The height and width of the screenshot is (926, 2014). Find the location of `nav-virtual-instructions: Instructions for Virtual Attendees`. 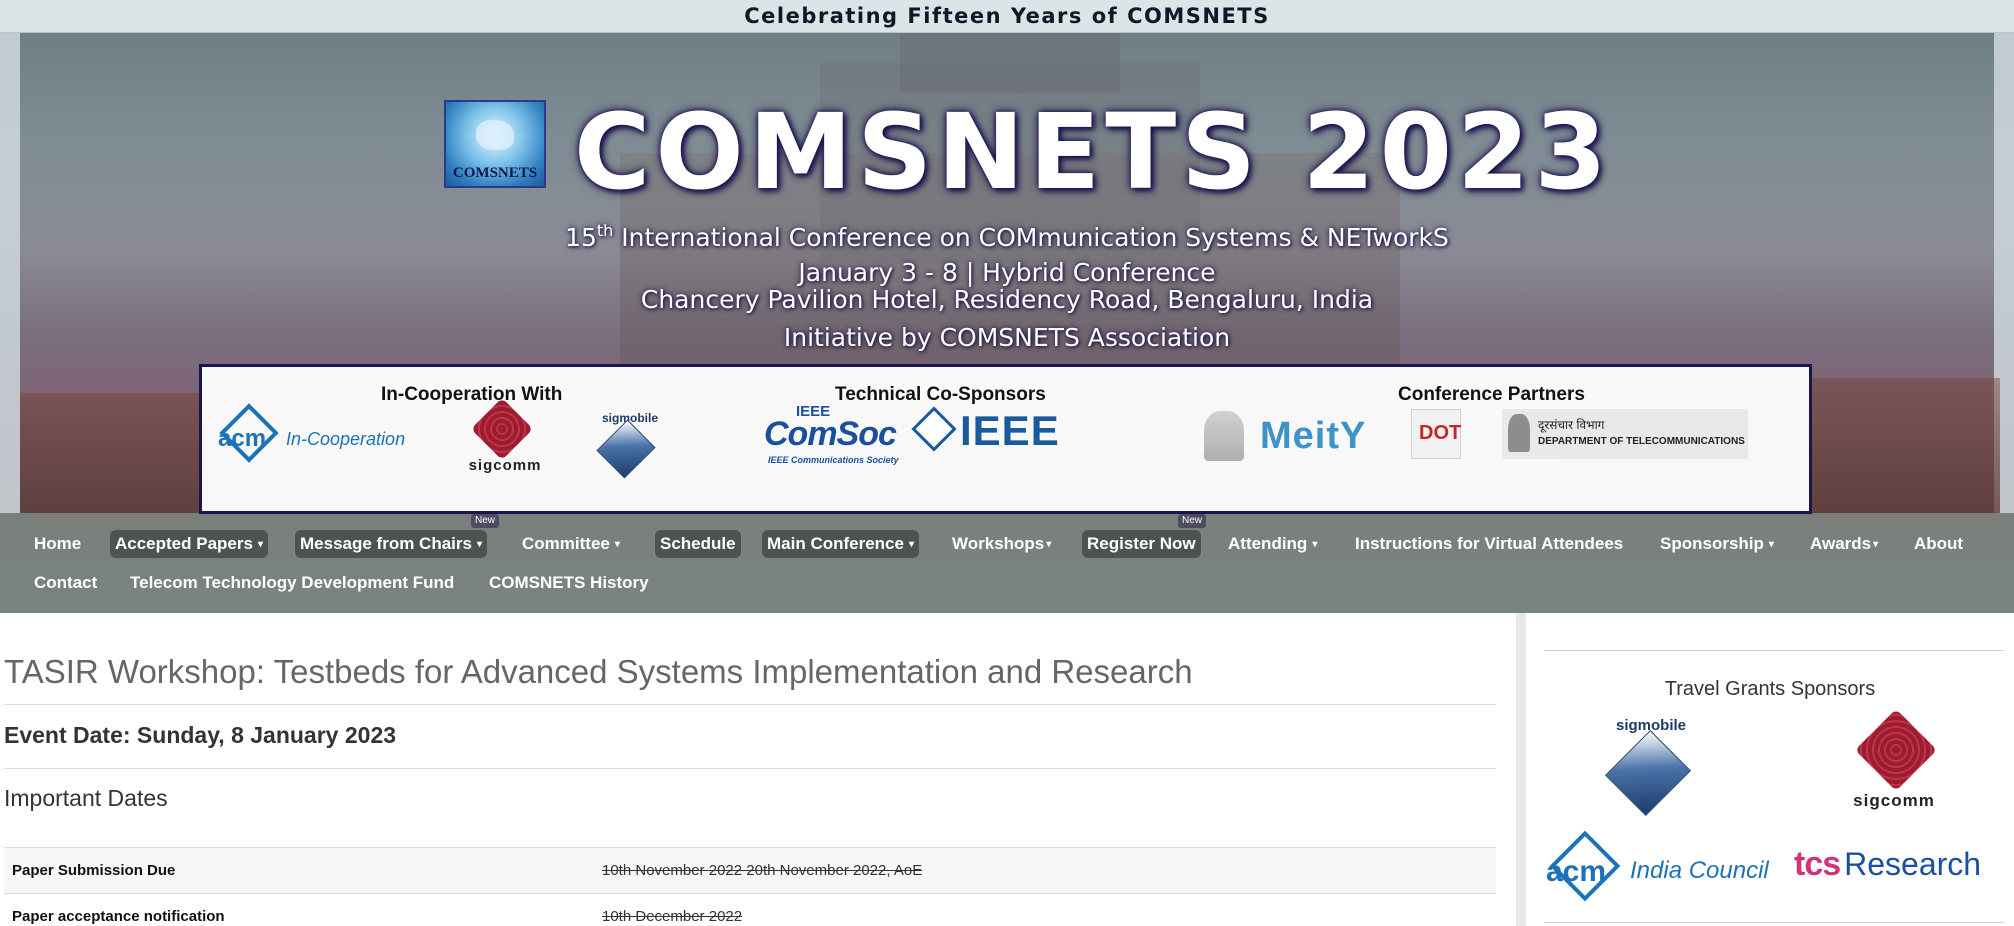

nav-virtual-instructions: Instructions for Virtual Attendees is located at coordinates (1489, 544).